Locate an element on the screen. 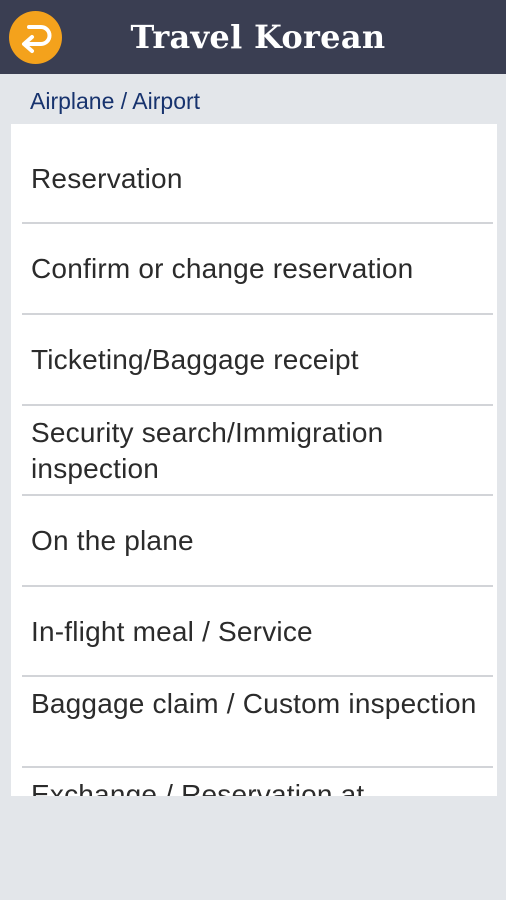  list-item-ticketing-baggage-receipt: Ticketing/Baggage receipt is located at coordinates (254, 360).